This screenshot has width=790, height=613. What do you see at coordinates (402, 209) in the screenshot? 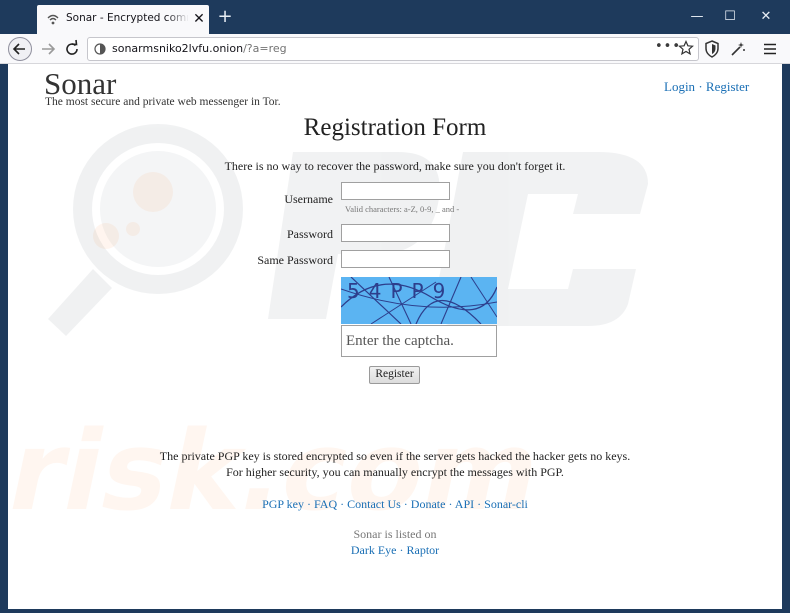
I see `username-hint: Valid characters: a-Z, 0-9, _ and -` at bounding box center [402, 209].